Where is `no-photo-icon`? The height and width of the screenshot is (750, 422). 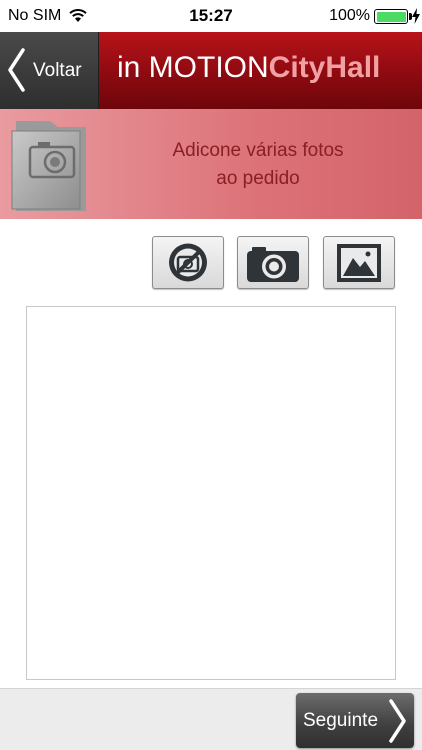 no-photo-icon is located at coordinates (188, 262).